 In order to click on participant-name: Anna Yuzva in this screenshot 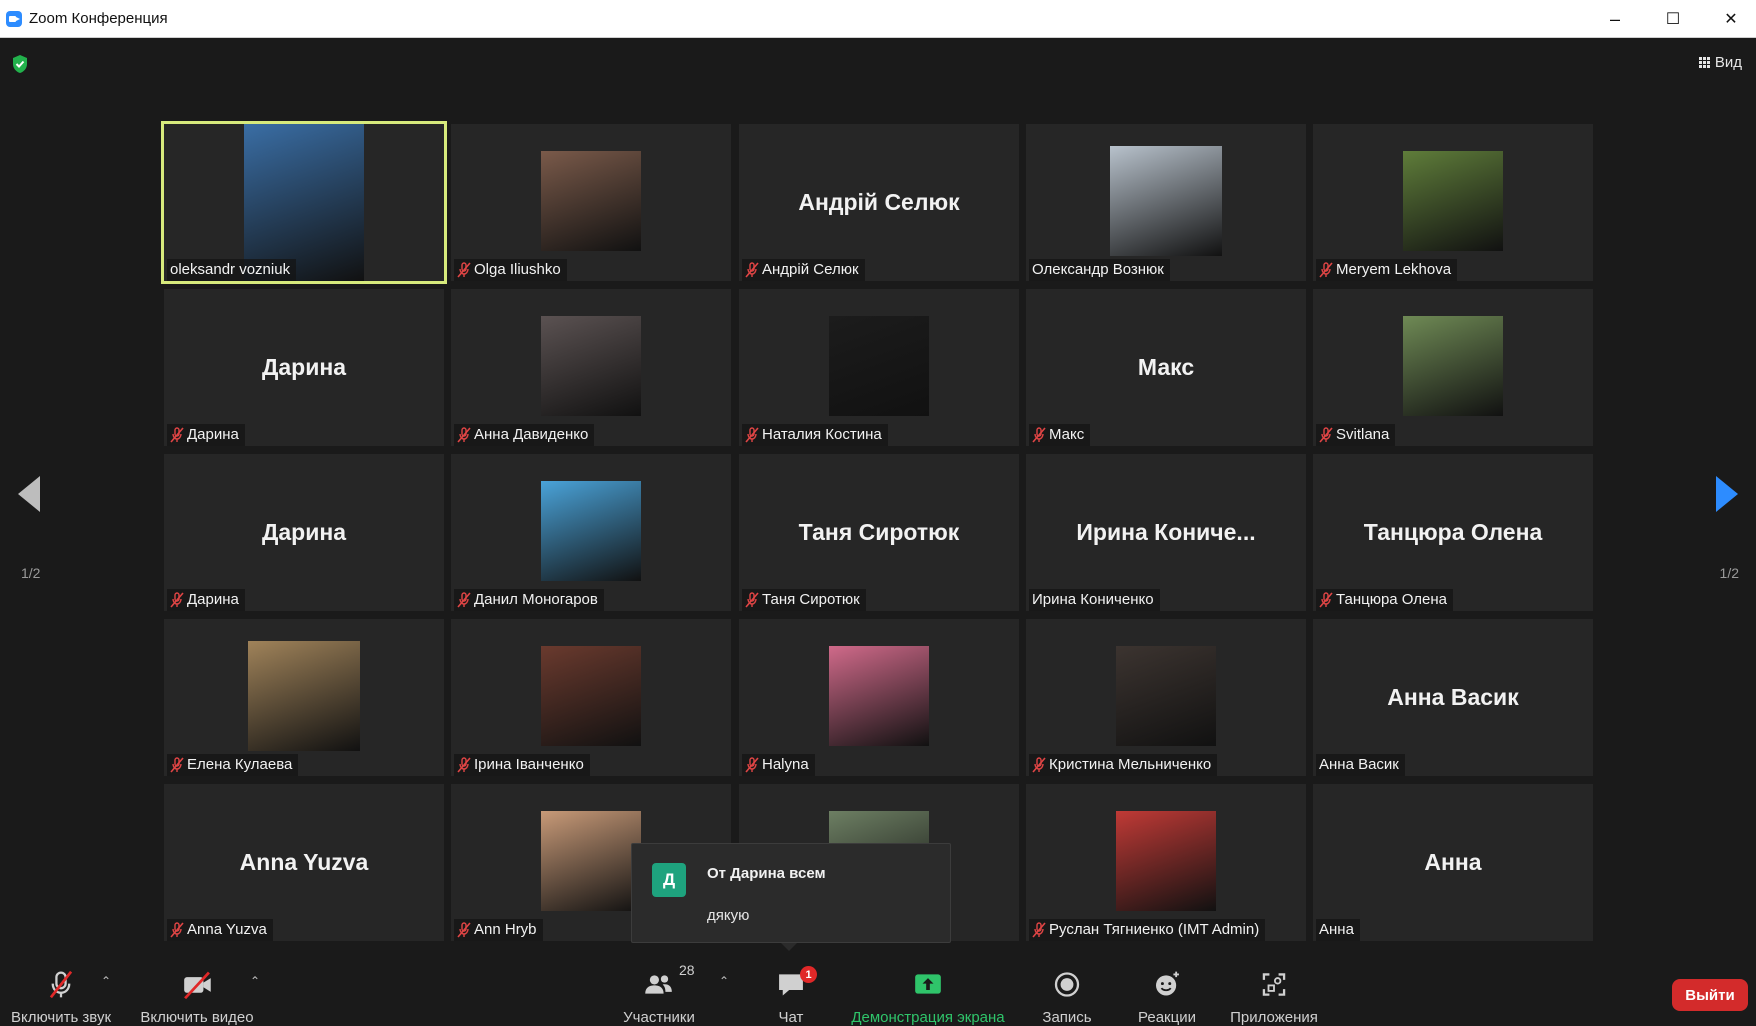, I will do `click(227, 929)`.